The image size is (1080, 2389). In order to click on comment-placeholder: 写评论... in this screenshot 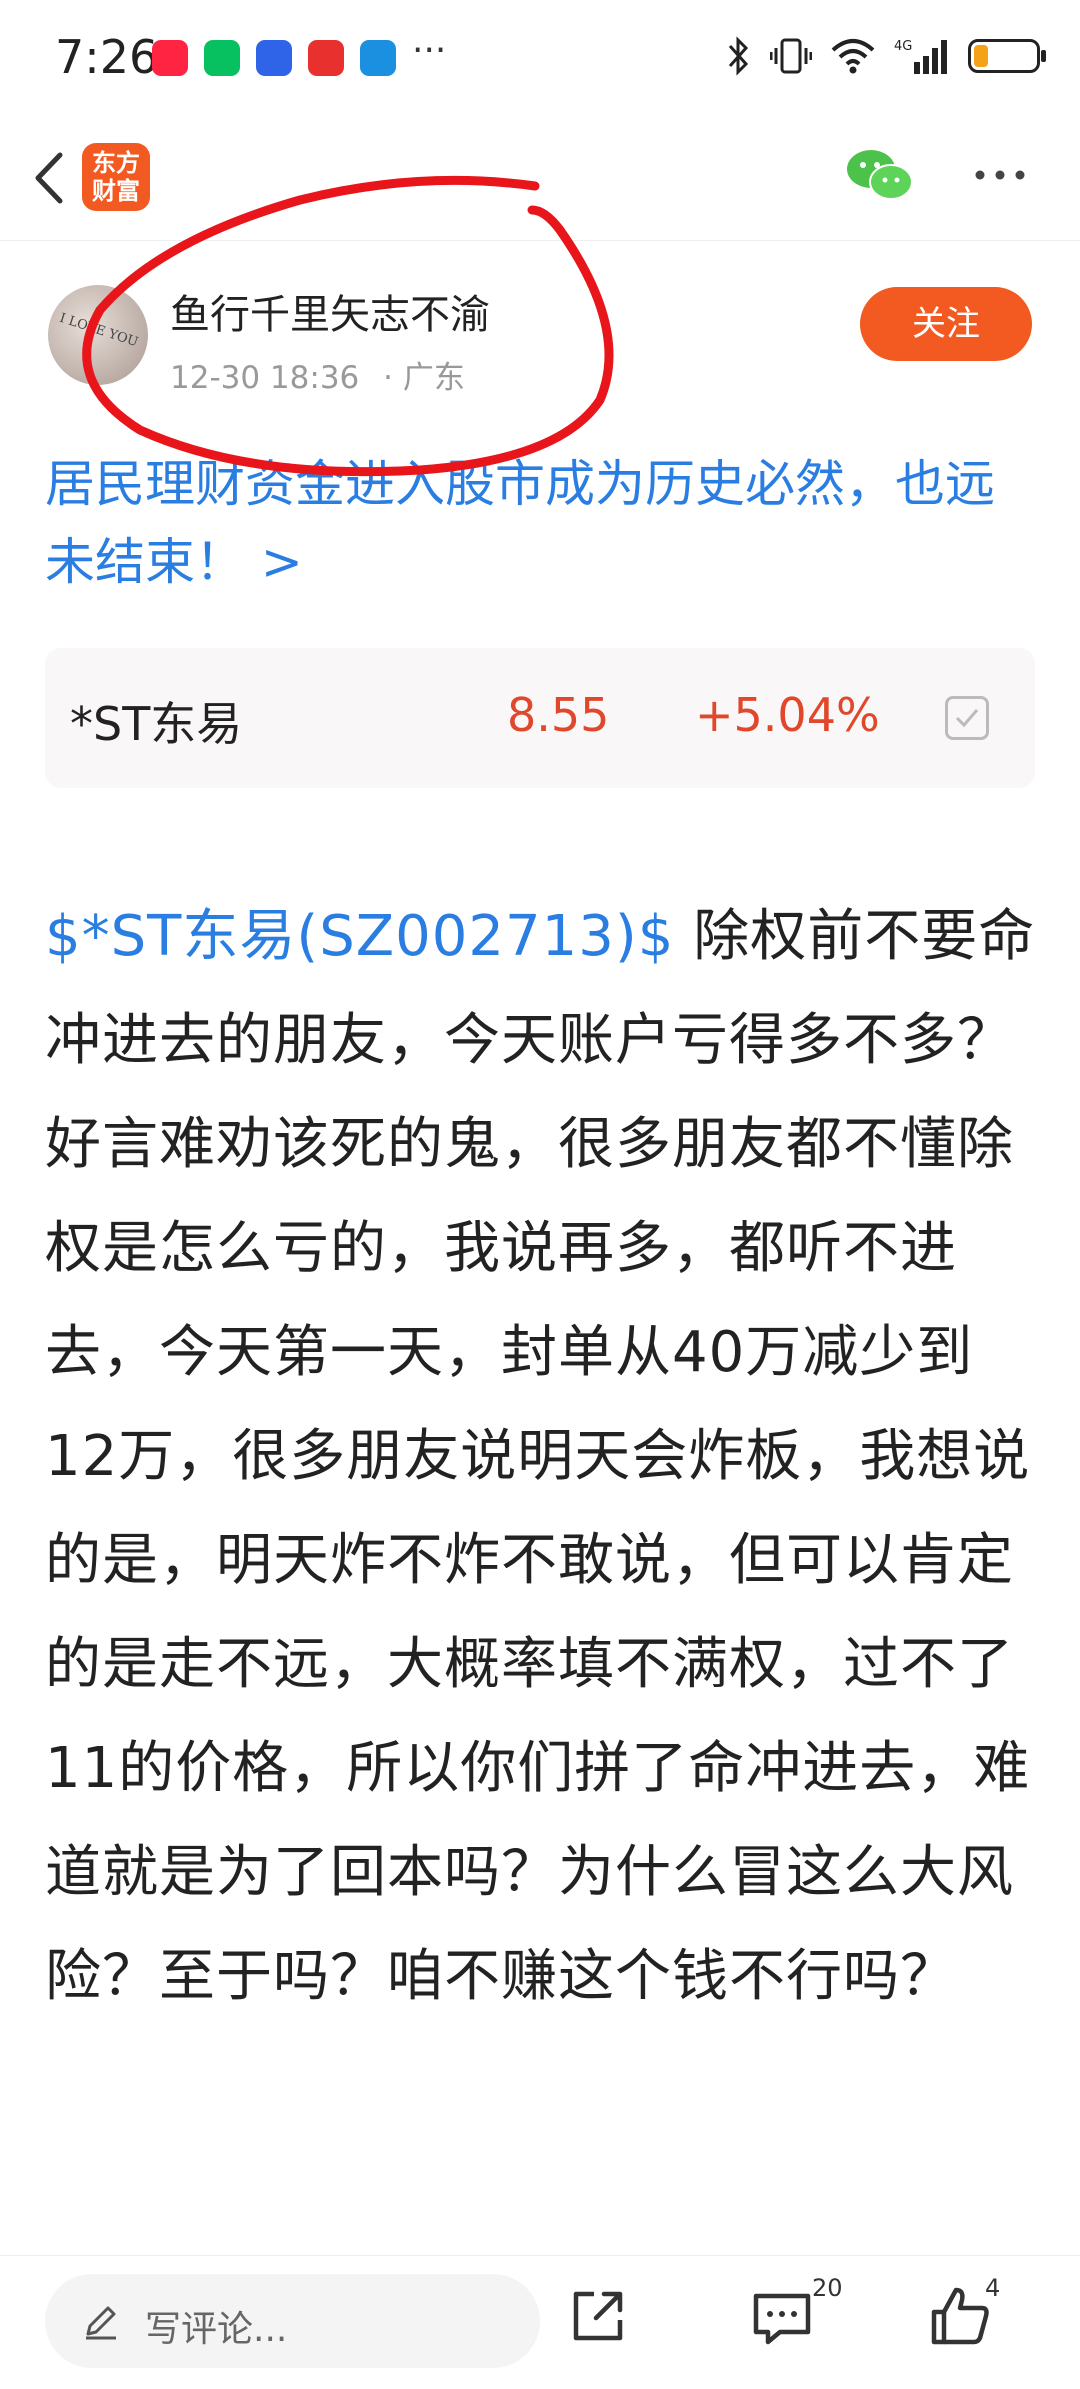, I will do `click(216, 2329)`.